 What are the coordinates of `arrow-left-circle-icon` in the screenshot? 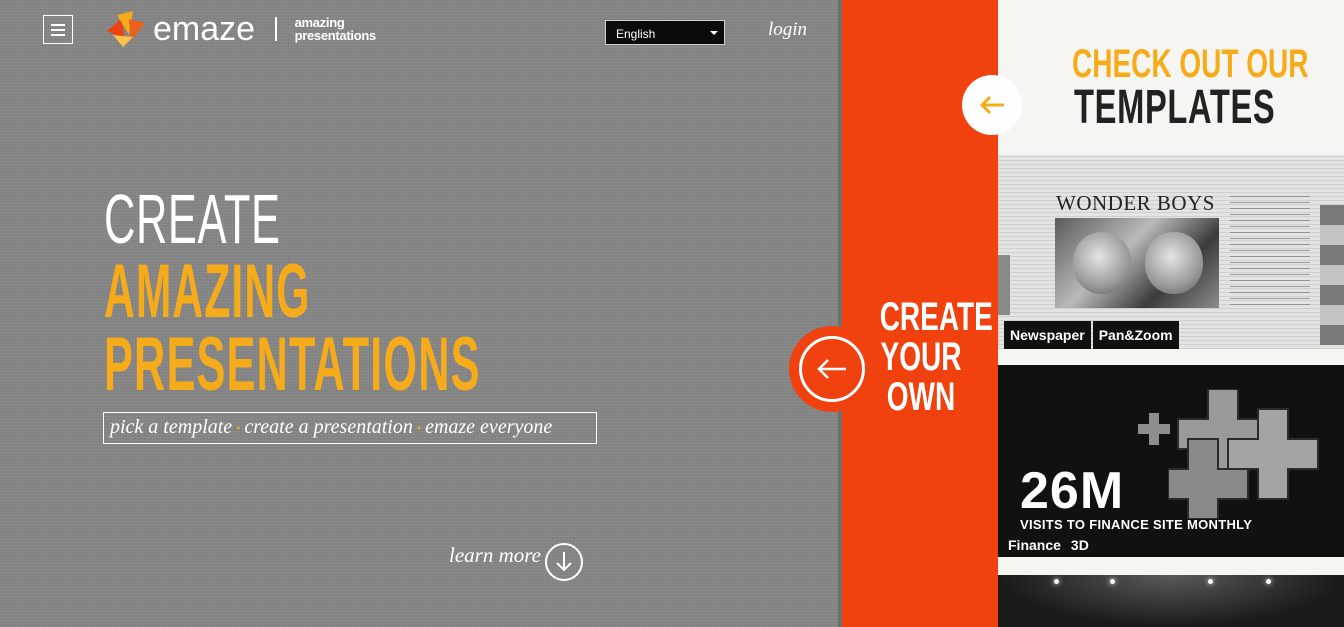 It's located at (832, 369).